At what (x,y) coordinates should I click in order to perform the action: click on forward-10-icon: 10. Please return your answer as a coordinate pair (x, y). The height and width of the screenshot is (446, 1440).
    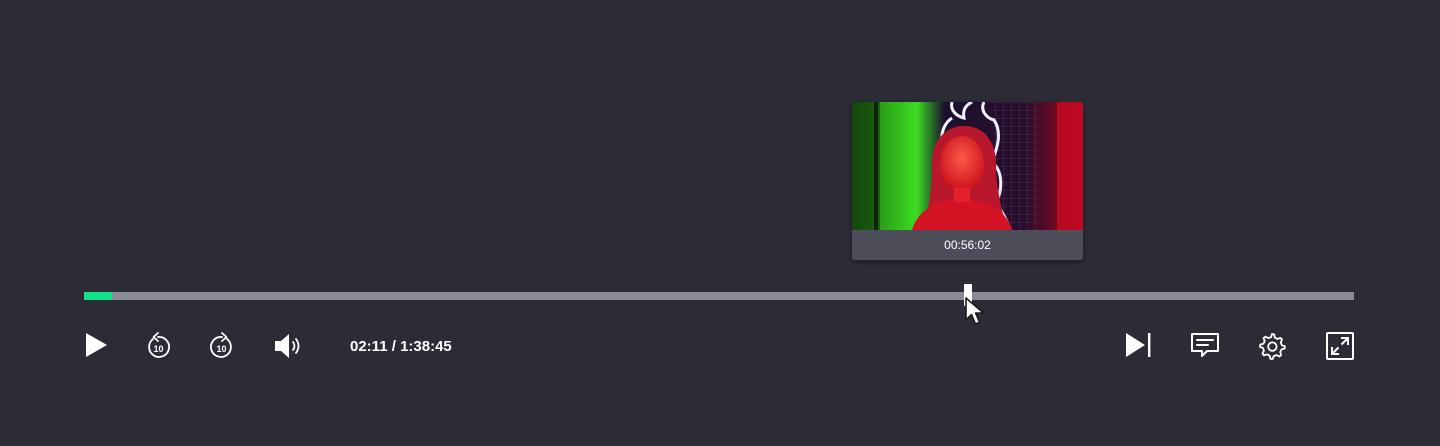
    Looking at the image, I should click on (221, 345).